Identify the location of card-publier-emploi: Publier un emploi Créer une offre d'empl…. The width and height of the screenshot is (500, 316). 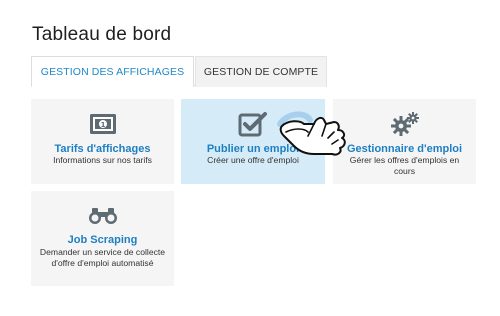
(253, 141).